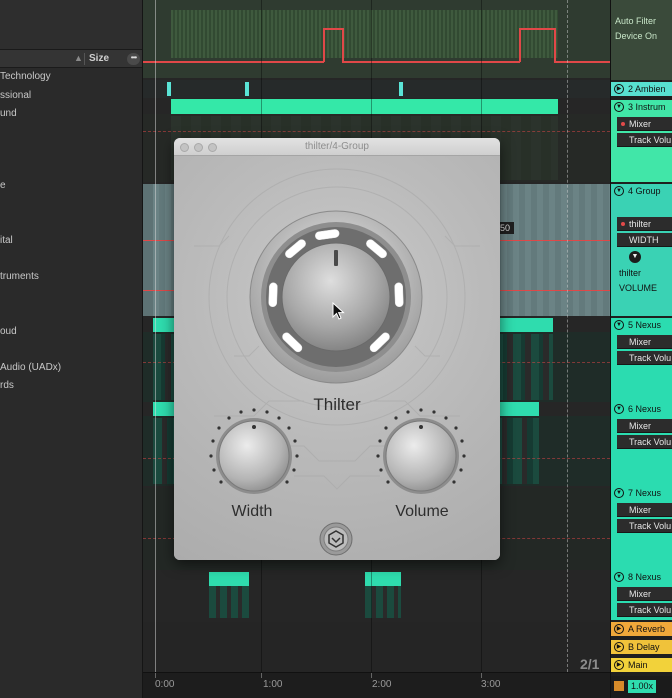  What do you see at coordinates (133, 59) in the screenshot?
I see `more-options-icon: •••` at bounding box center [133, 59].